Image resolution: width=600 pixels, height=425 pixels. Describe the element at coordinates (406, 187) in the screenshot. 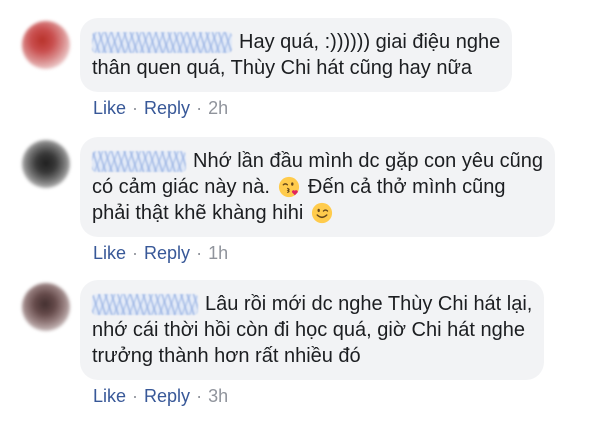

I see `comment-text: Đến cả thở mình cũng` at that location.